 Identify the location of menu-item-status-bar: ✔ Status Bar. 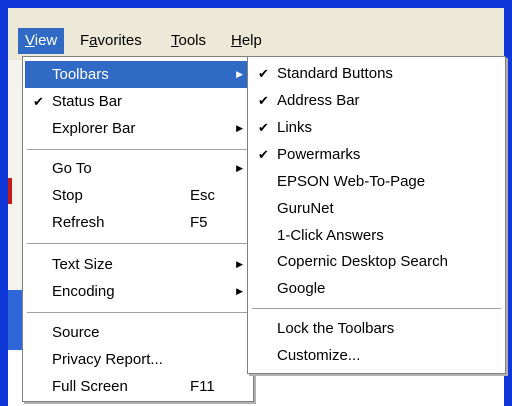
(138, 101).